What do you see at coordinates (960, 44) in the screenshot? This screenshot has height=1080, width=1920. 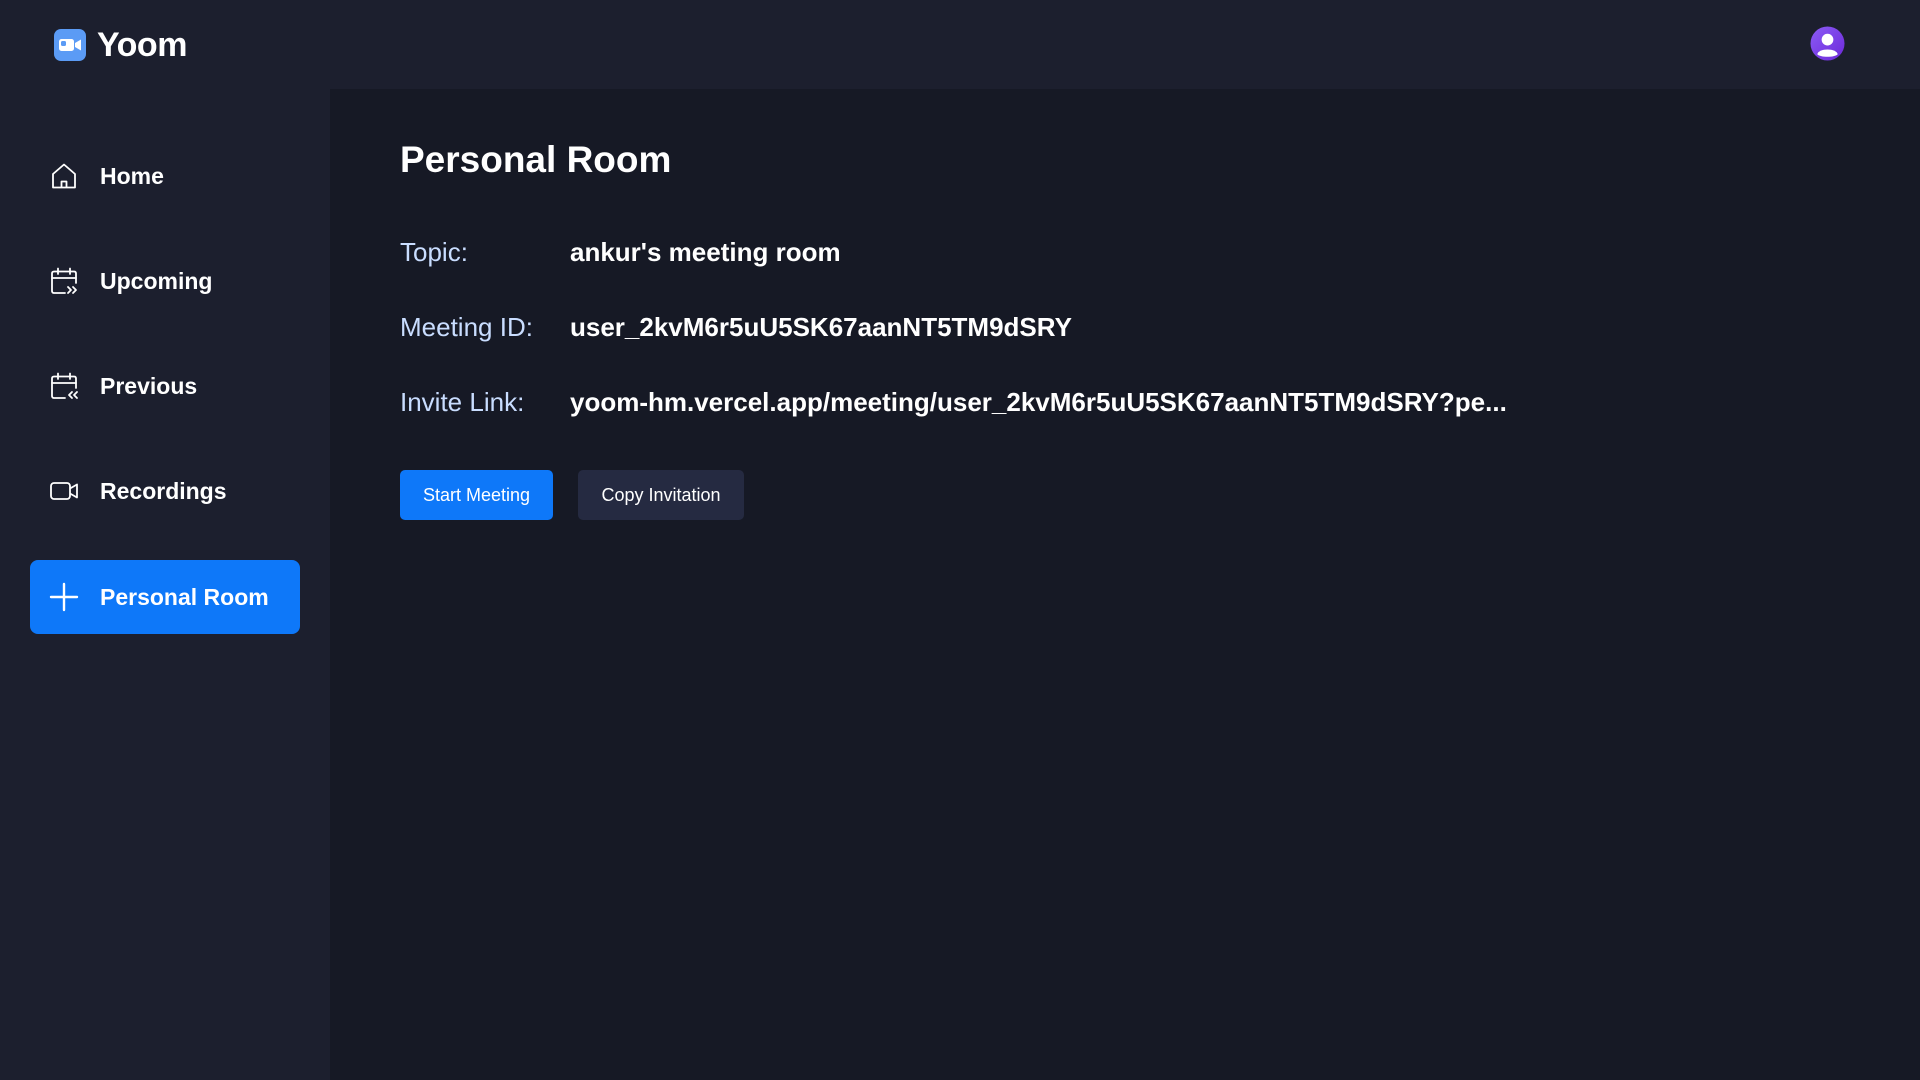 I see `top-navbar: Yoom` at bounding box center [960, 44].